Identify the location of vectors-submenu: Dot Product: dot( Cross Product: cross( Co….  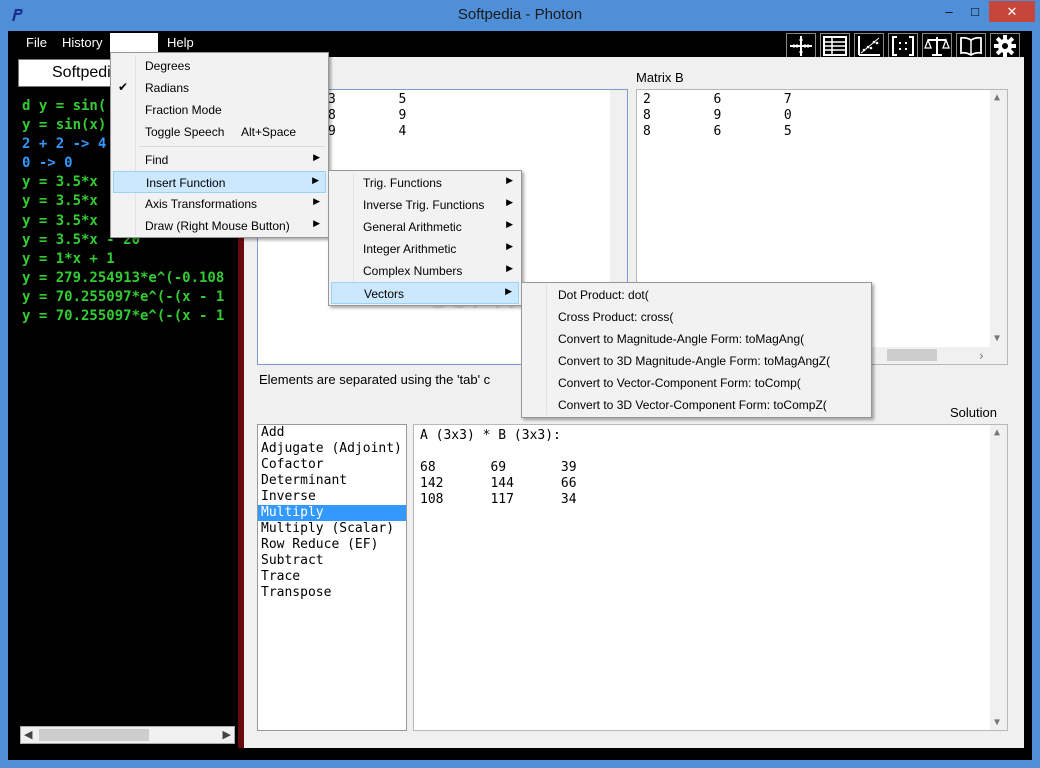
(696, 350).